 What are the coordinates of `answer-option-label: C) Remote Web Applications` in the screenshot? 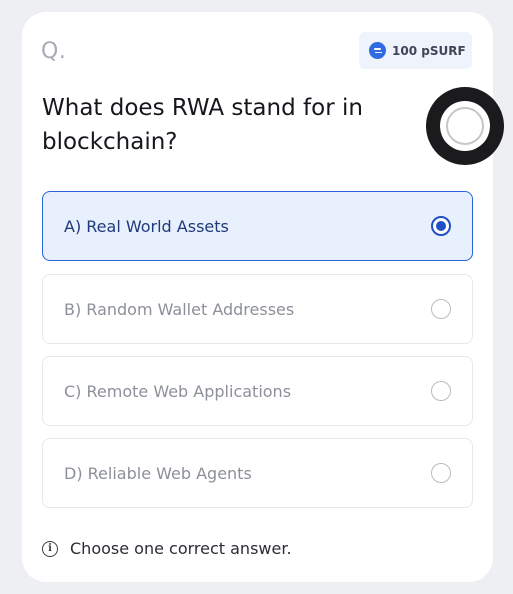 It's located at (178, 391).